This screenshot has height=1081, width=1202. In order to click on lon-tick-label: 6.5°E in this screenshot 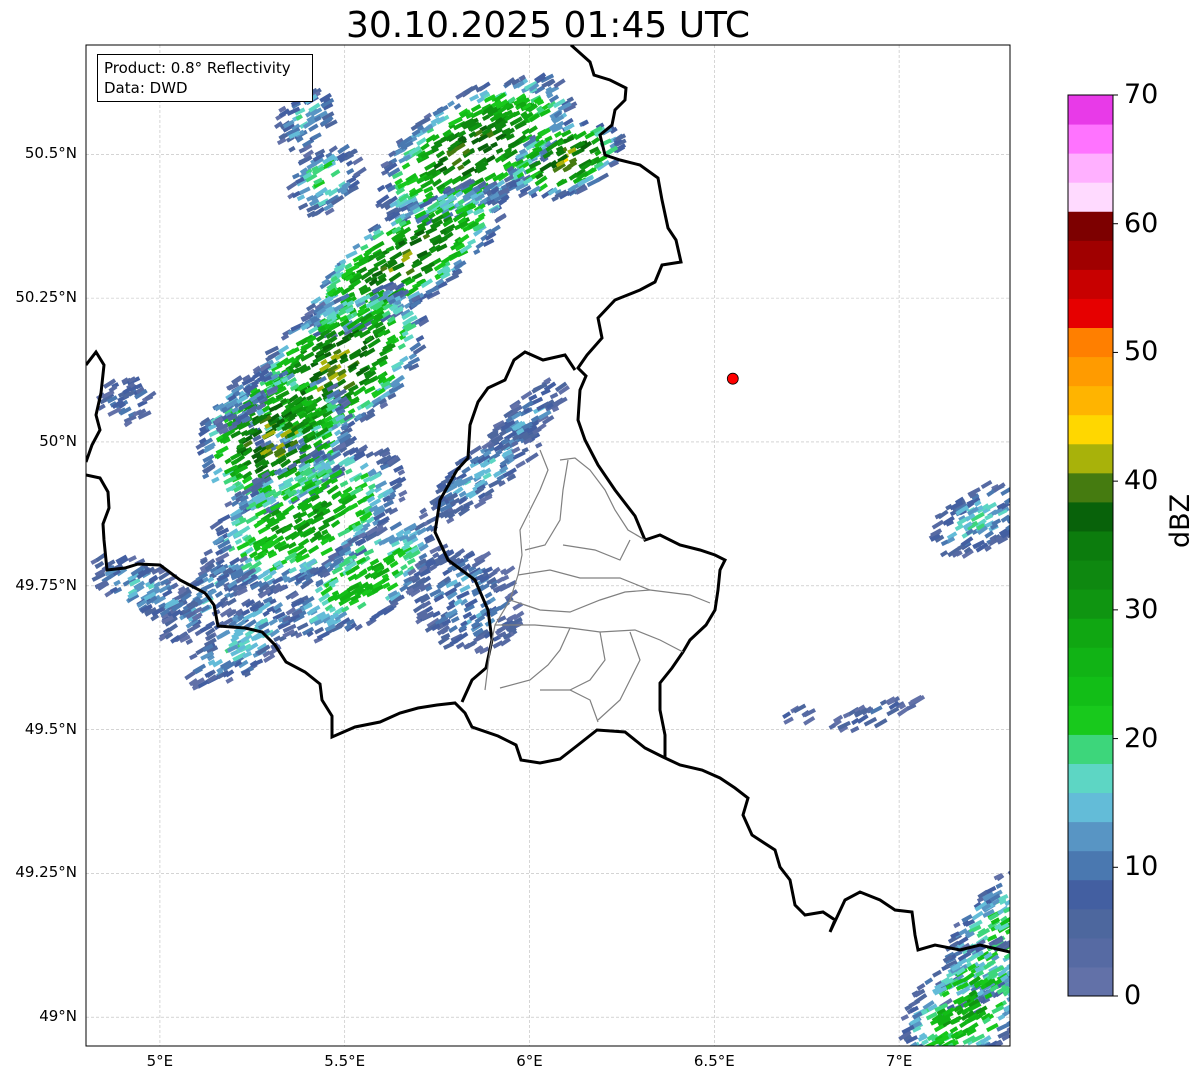, I will do `click(714, 1061)`.